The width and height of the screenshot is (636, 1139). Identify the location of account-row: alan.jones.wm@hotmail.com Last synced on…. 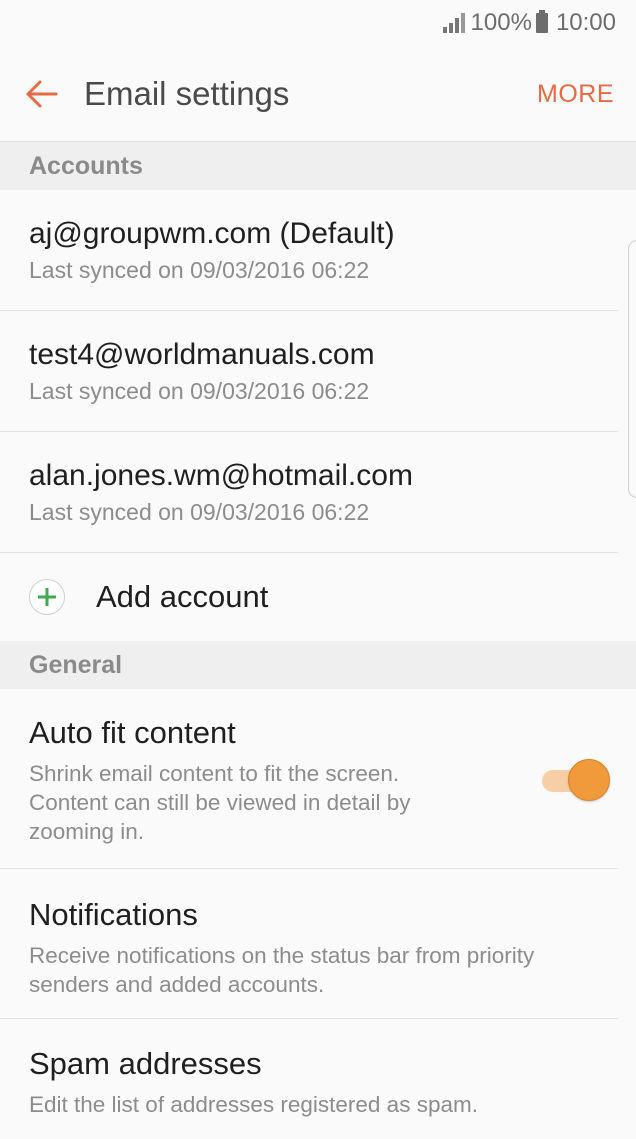
(309, 492).